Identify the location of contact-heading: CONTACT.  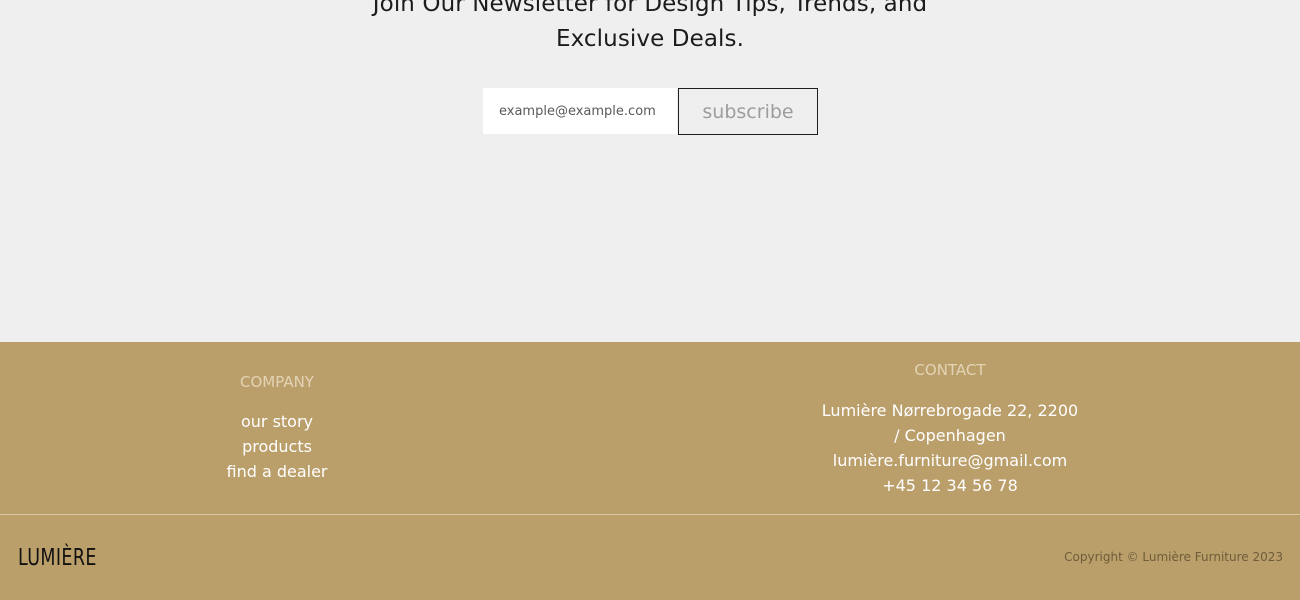
(950, 370).